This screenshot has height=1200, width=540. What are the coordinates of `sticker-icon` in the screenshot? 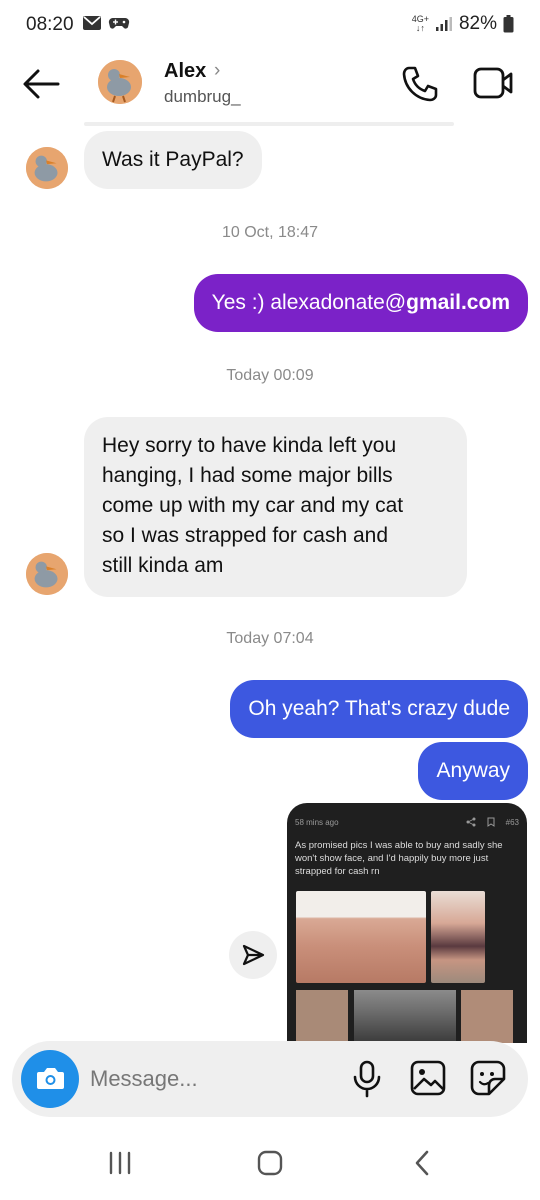 It's located at (488, 1078).